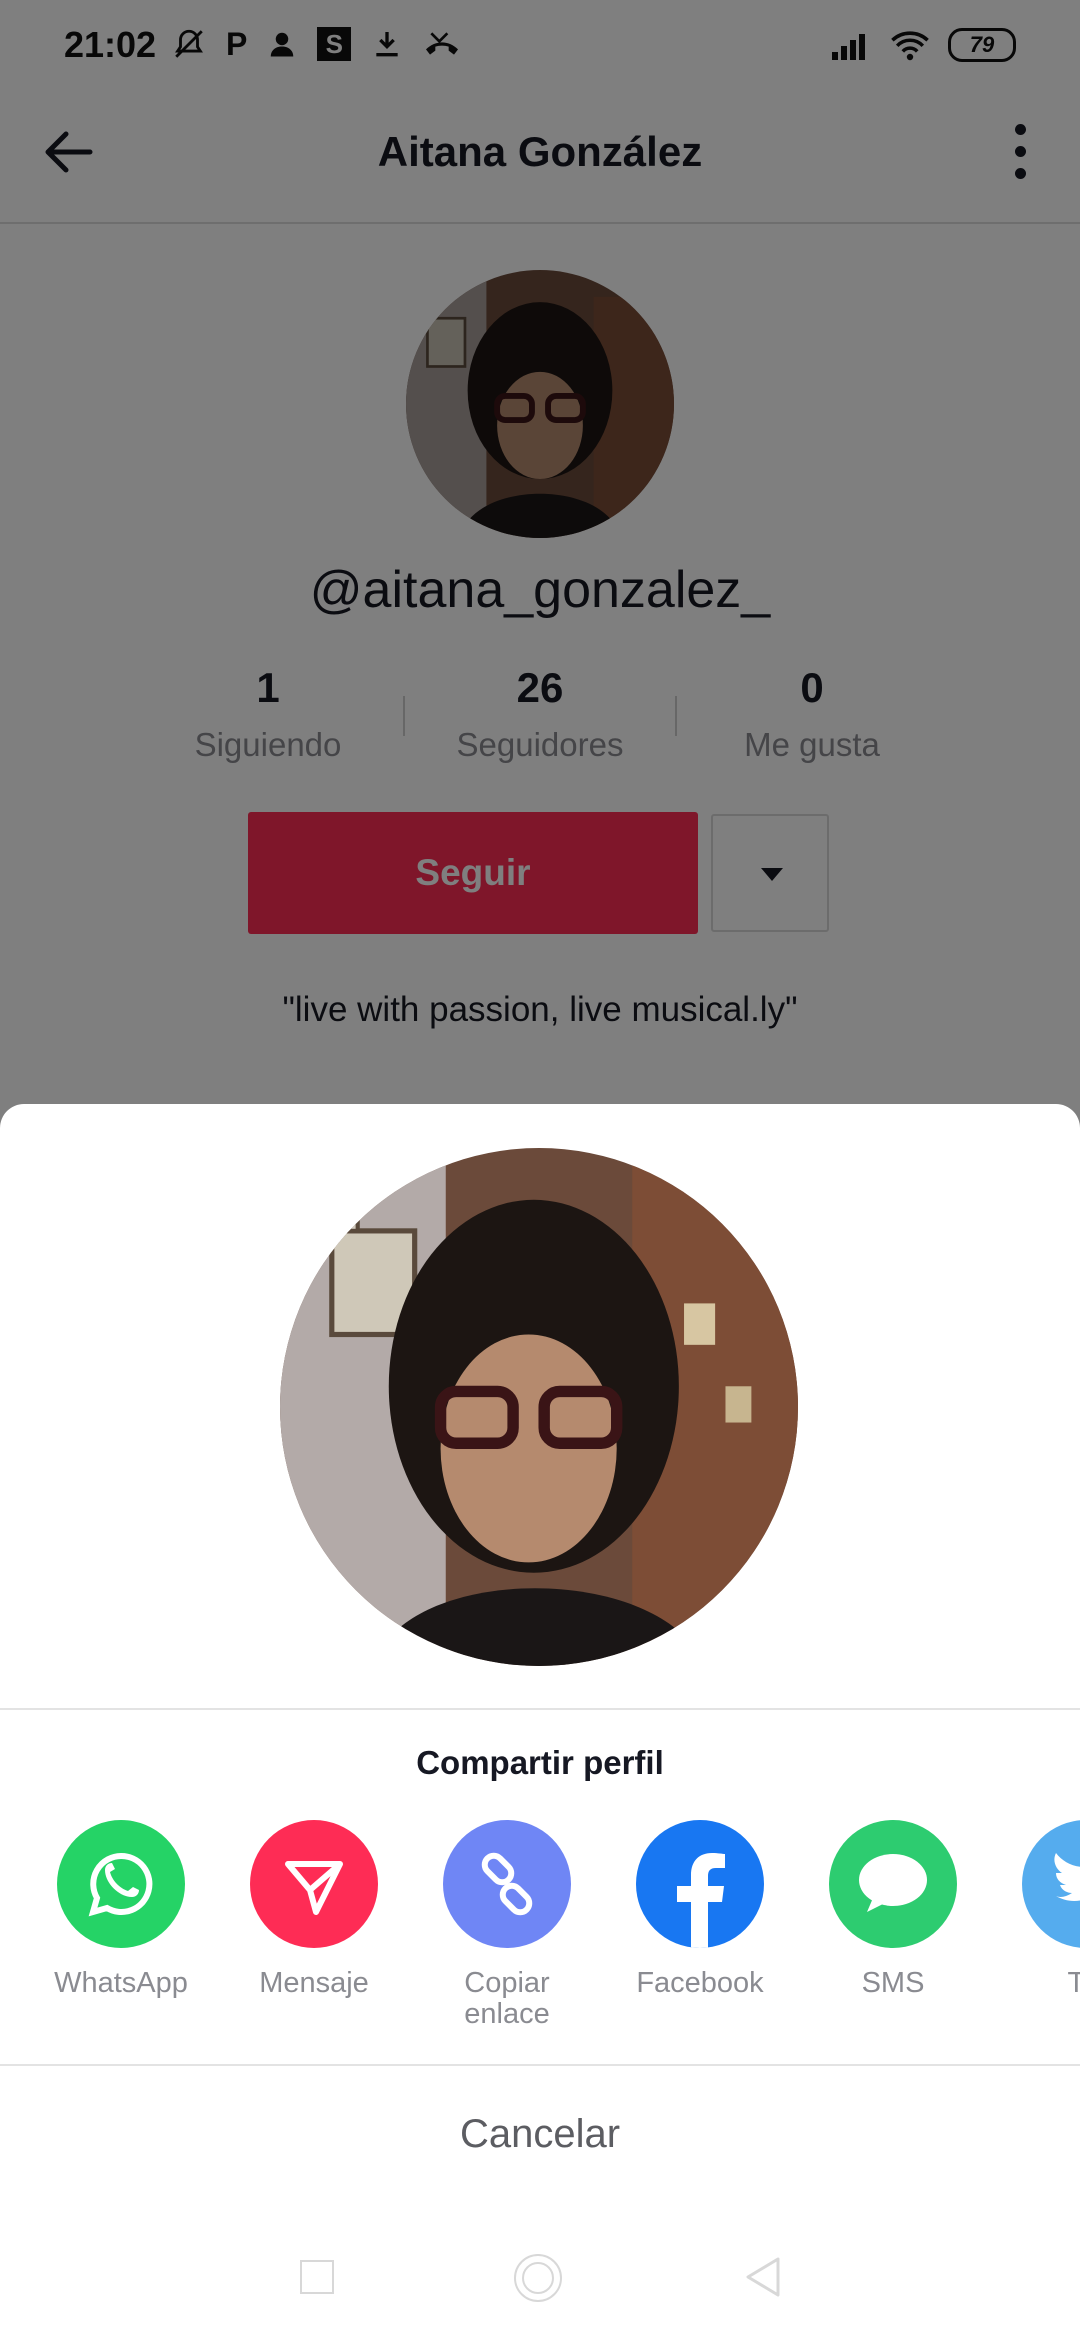  I want to click on system-navigation-bar, so click(540, 2290).